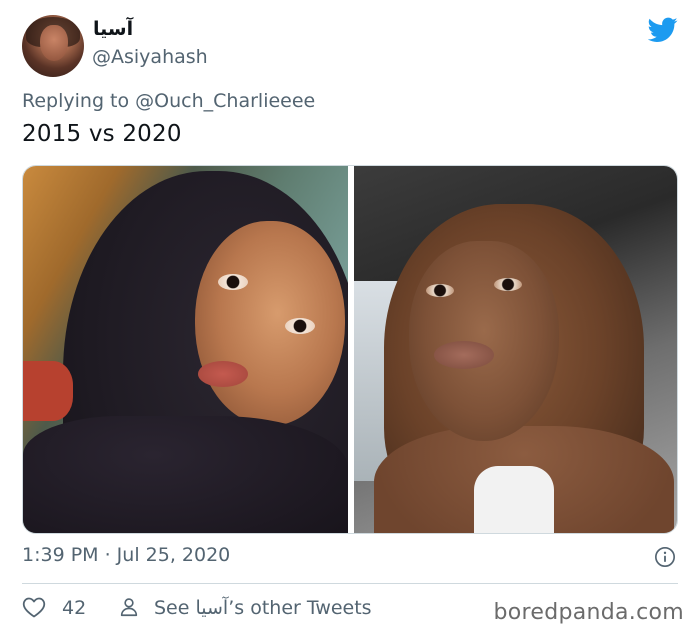  Describe the element at coordinates (76, 101) in the screenshot. I see `replying-to-label: Replying to` at that location.